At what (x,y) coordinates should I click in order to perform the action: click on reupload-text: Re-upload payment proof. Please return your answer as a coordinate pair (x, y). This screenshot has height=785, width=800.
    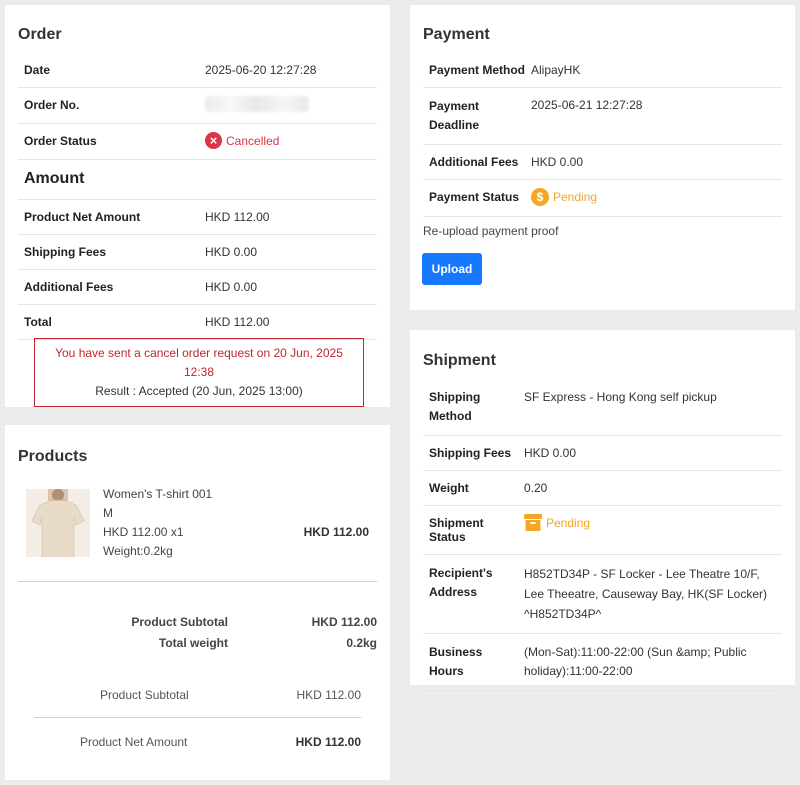
    Looking at the image, I should click on (491, 231).